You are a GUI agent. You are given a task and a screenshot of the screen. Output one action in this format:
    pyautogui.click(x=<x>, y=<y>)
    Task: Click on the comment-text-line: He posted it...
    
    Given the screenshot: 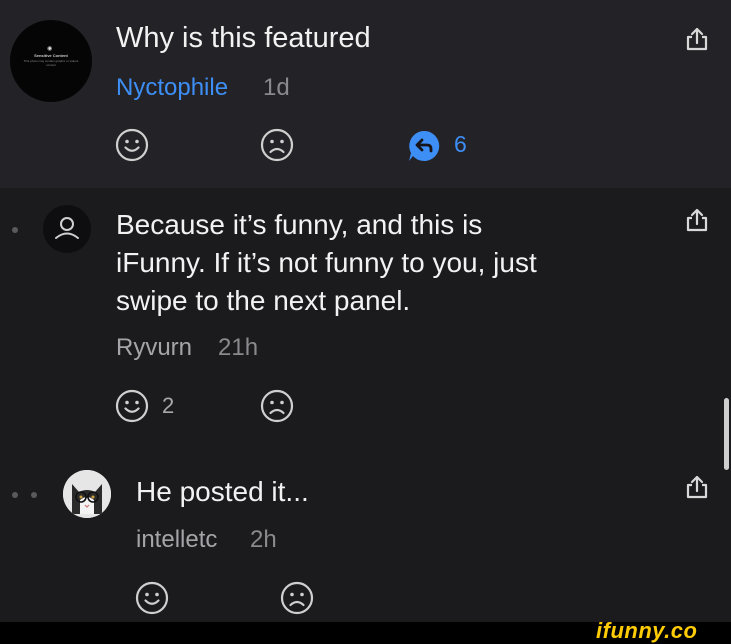 What is the action you would take?
    pyautogui.click(x=222, y=491)
    